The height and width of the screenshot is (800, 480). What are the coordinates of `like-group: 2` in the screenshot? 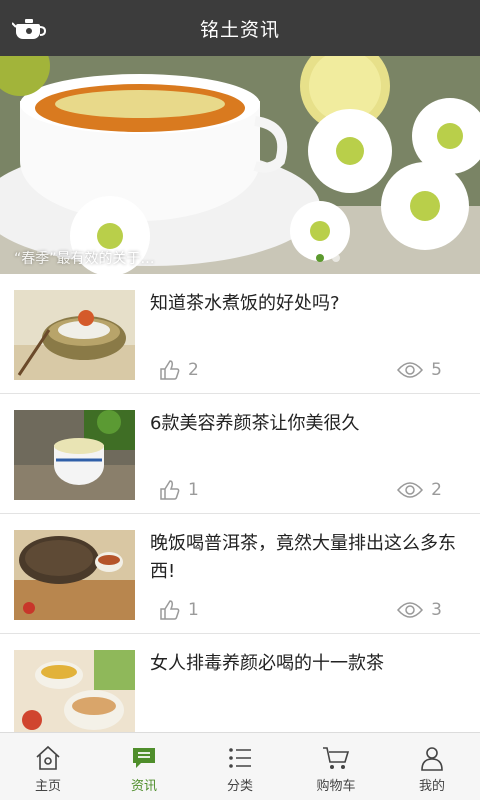 It's located at (178, 370).